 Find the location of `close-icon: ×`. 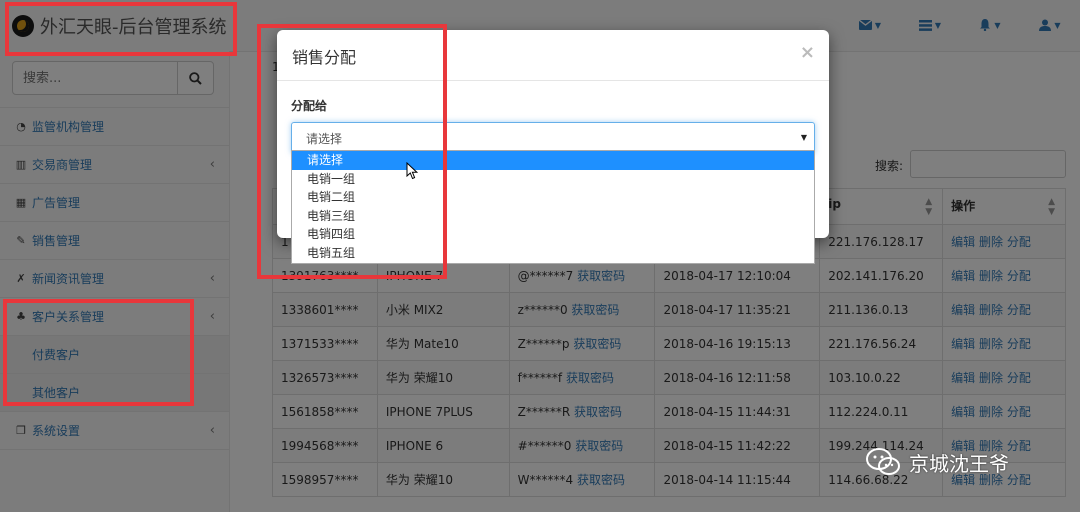

close-icon: × is located at coordinates (807, 52).